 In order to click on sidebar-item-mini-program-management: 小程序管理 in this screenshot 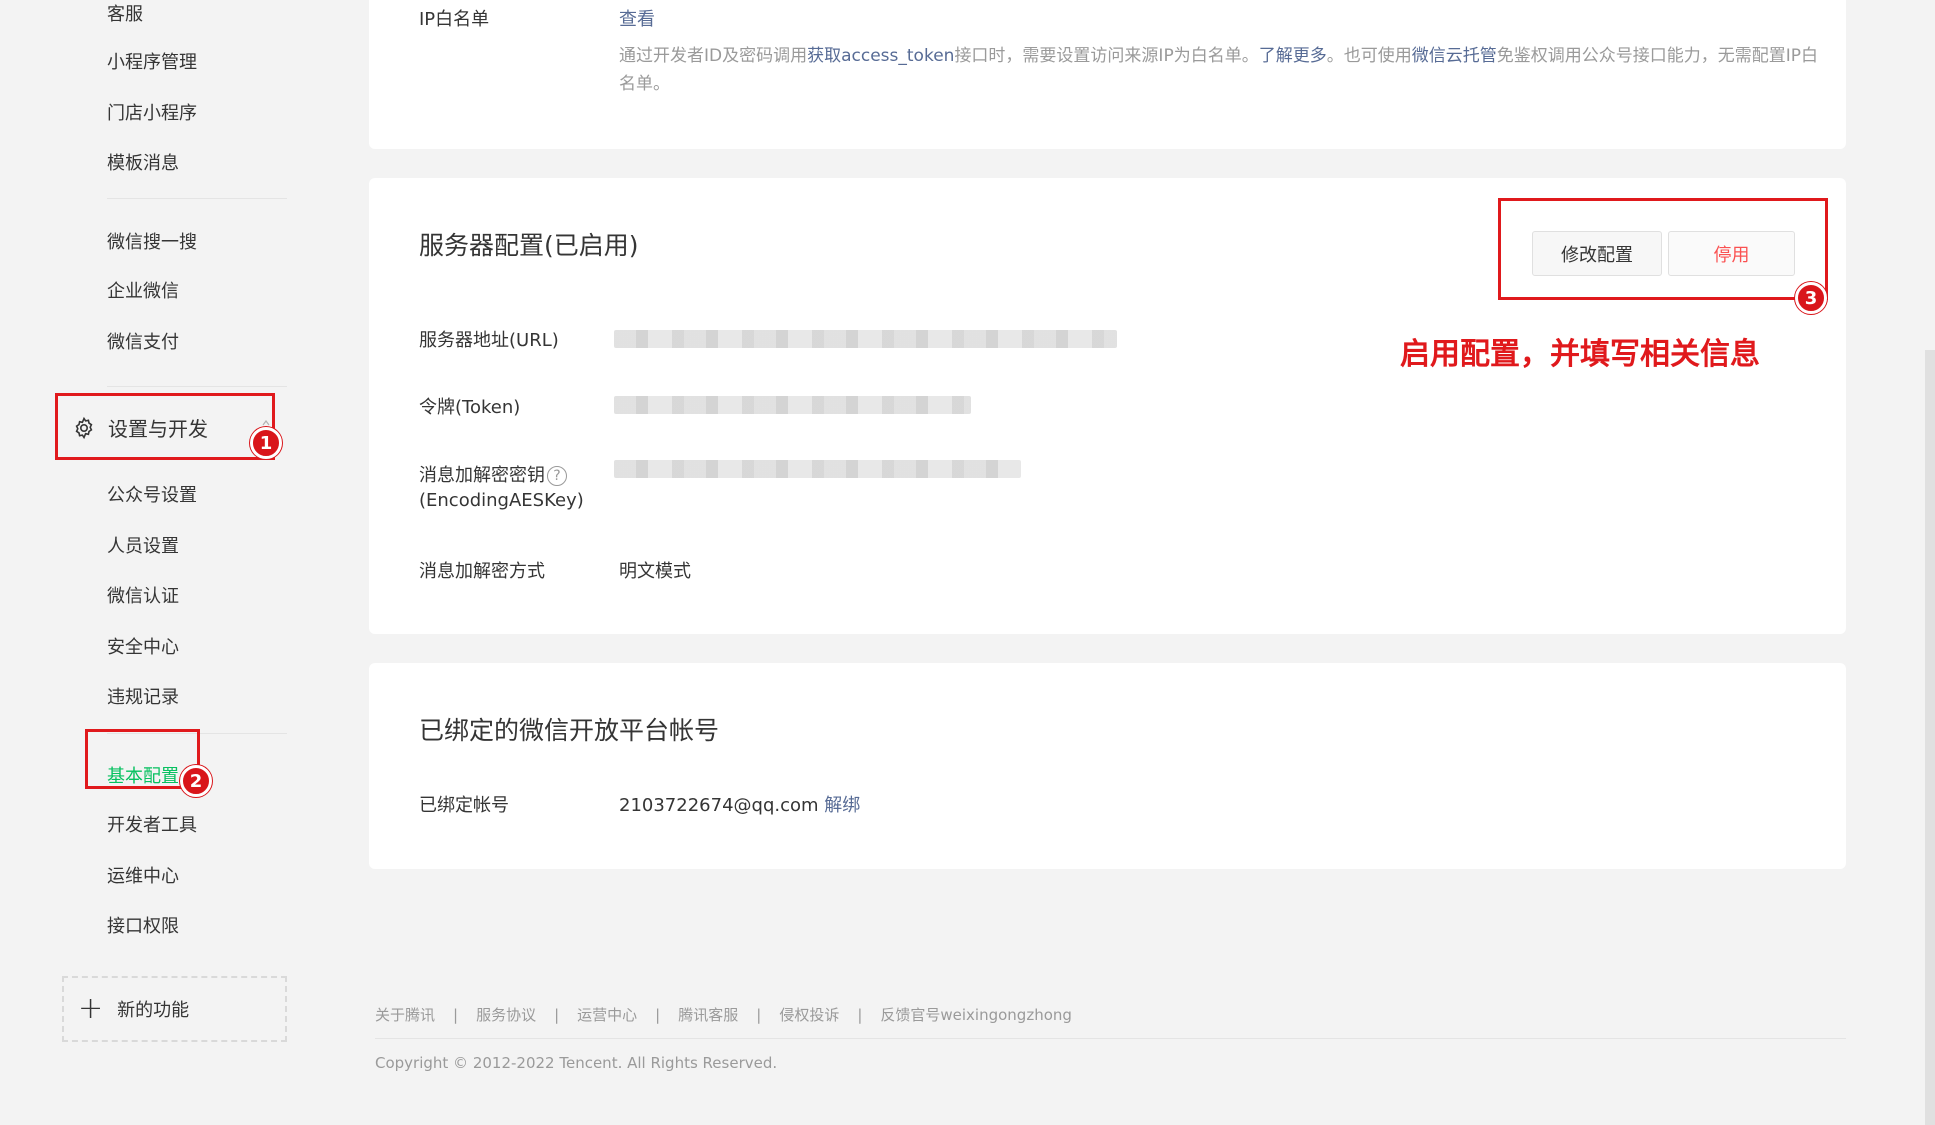, I will do `click(152, 61)`.